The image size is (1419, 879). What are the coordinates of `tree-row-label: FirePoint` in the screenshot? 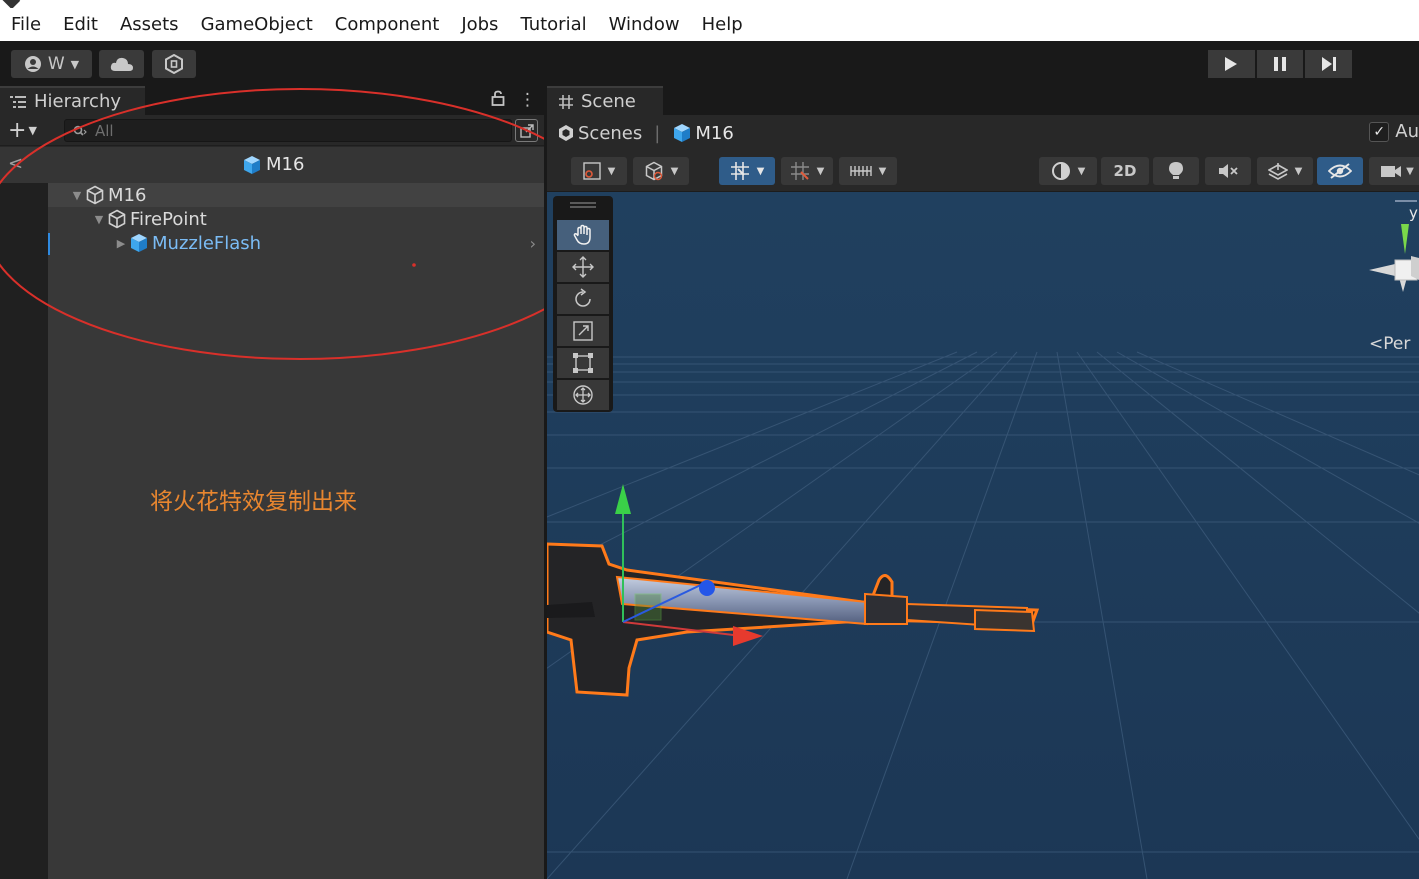 It's located at (168, 219).